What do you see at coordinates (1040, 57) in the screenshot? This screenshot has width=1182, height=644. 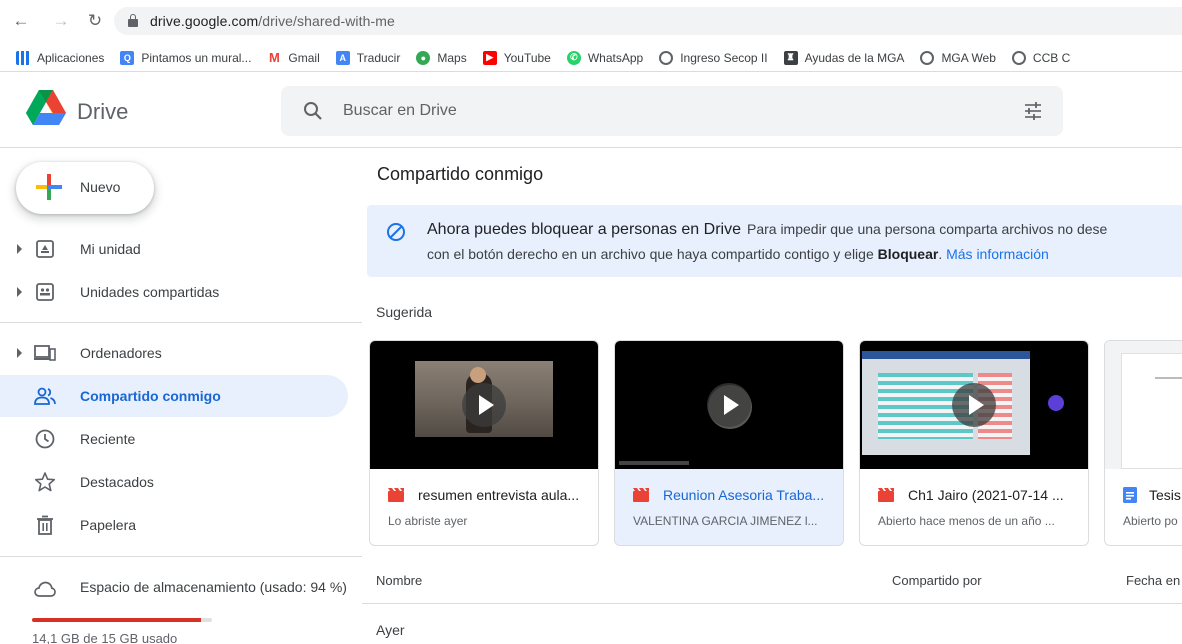 I see `bookmark-item: CCB C` at bounding box center [1040, 57].